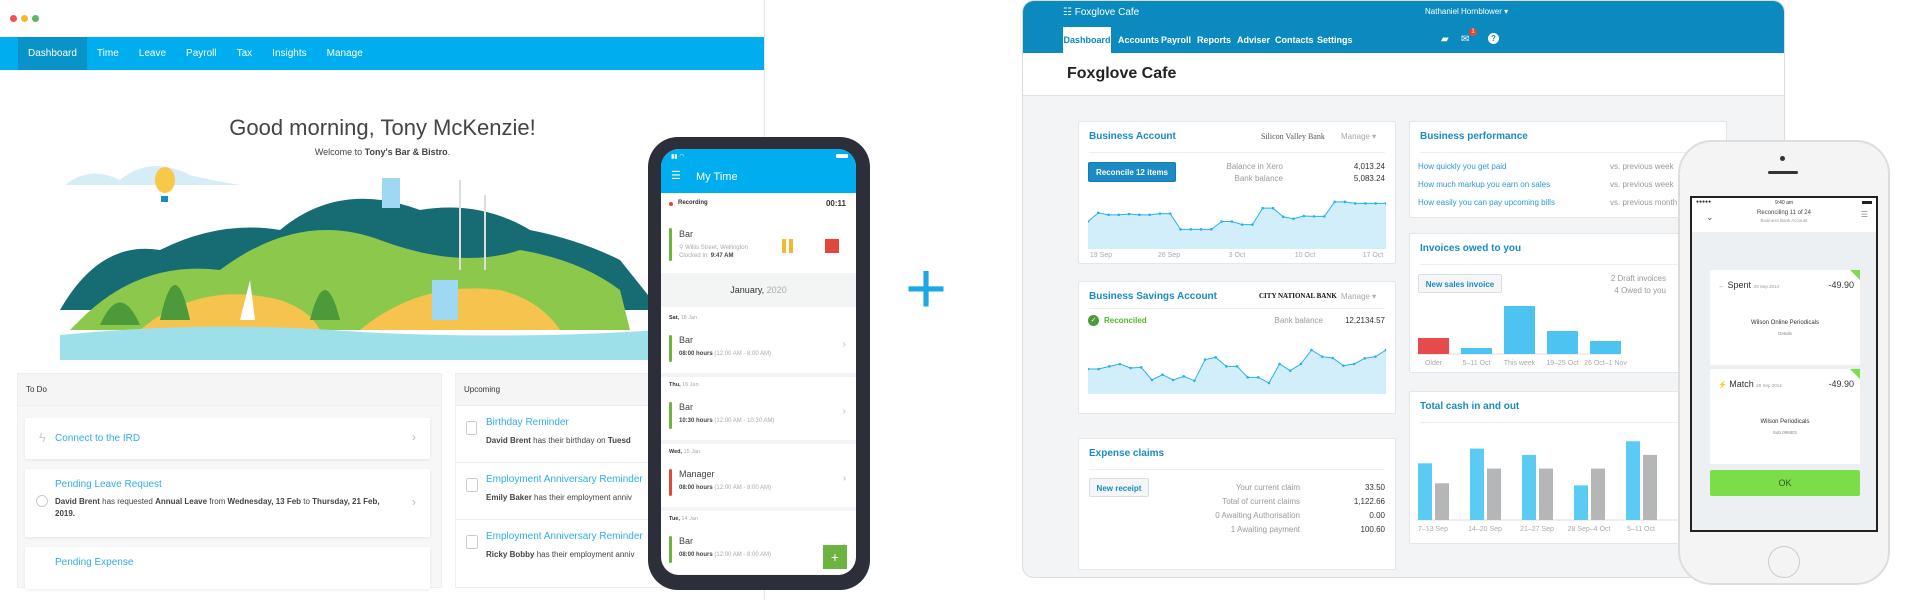  Describe the element at coordinates (1433, 529) in the screenshot. I see `x-tick-label: 7–13 Sep` at that location.